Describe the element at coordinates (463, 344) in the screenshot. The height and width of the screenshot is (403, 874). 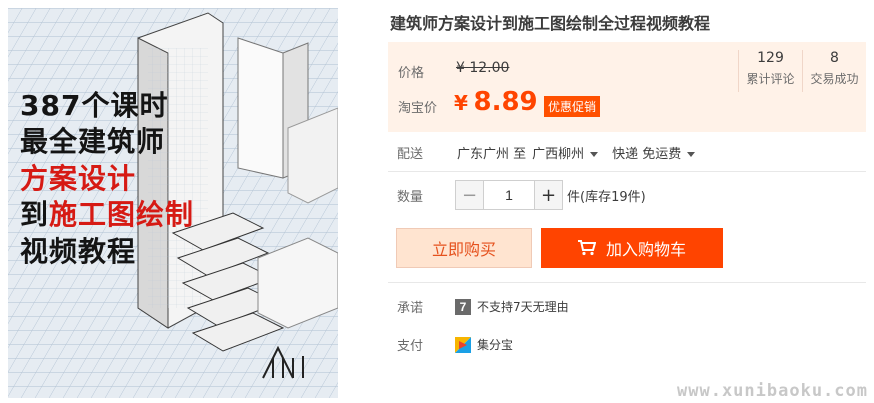
I see `jifenbao-icon` at that location.